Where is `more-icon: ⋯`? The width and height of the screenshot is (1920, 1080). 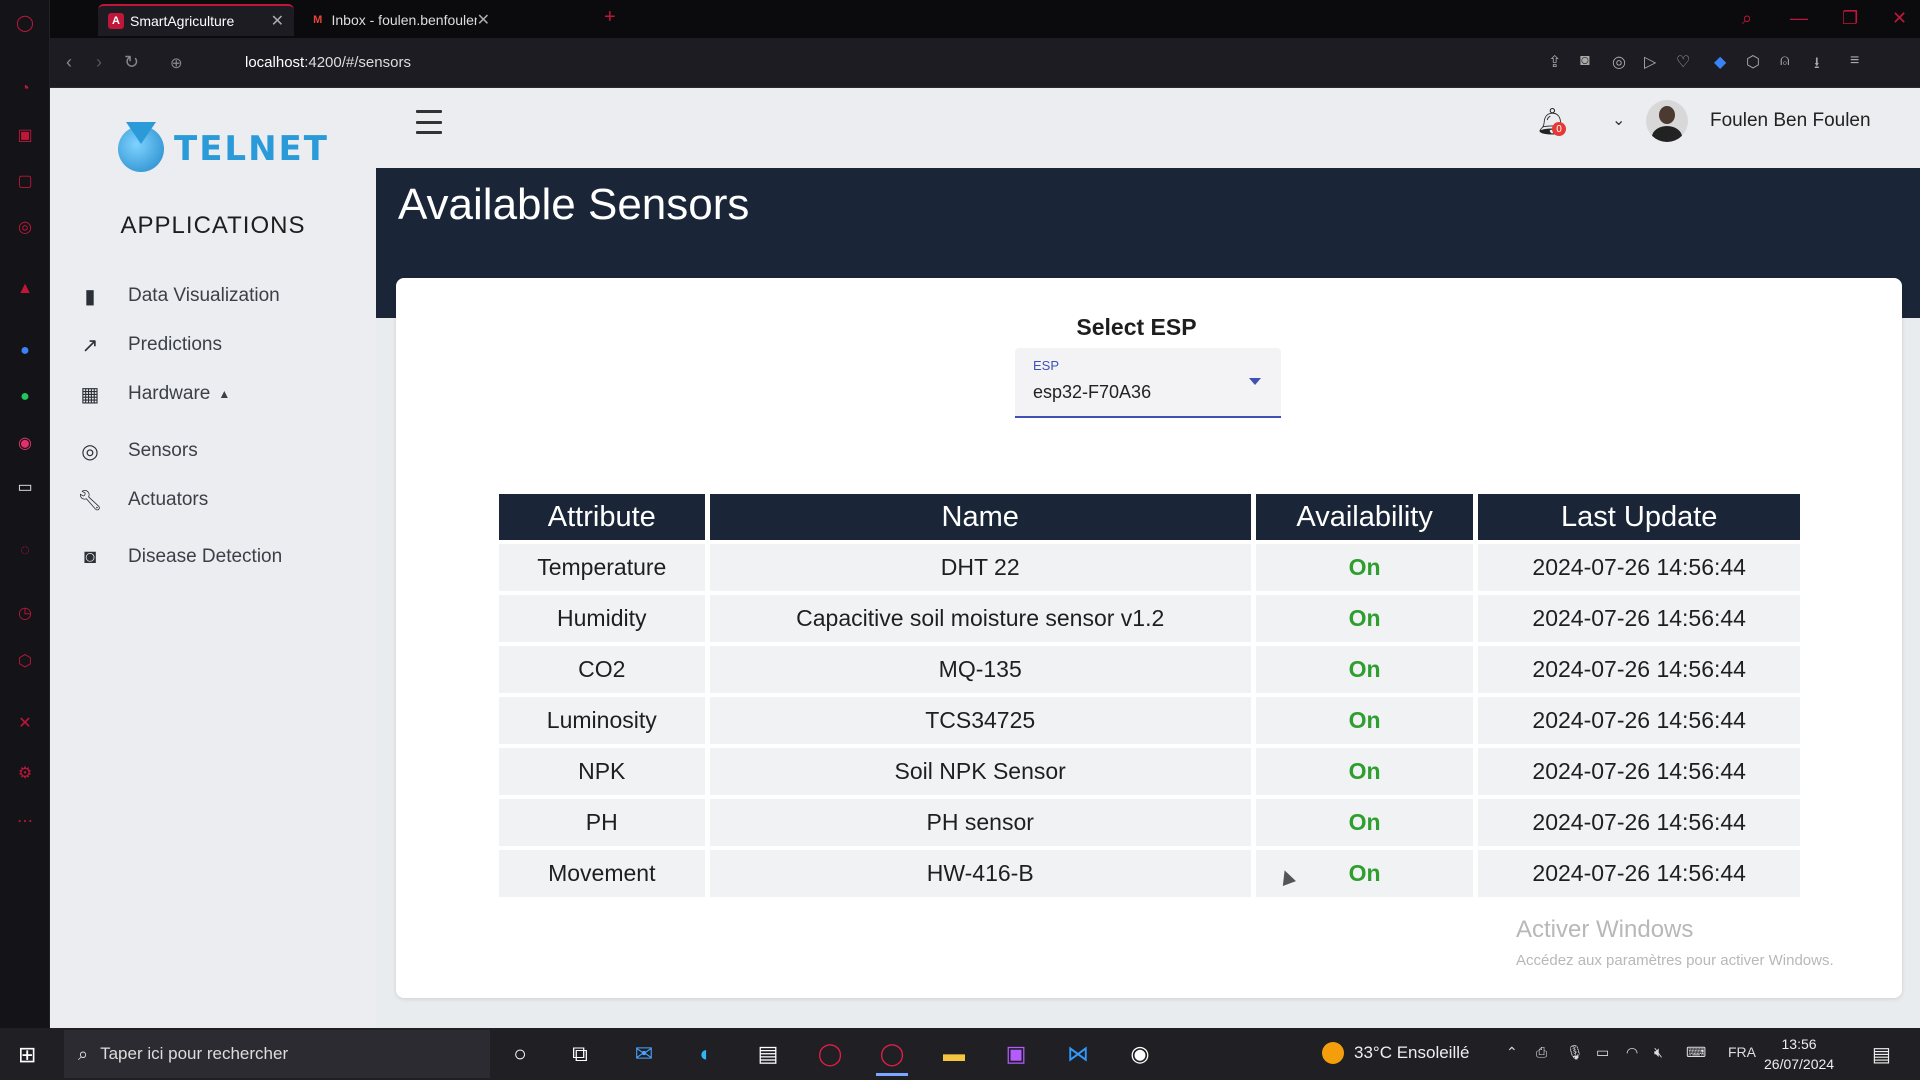 more-icon: ⋯ is located at coordinates (25, 821).